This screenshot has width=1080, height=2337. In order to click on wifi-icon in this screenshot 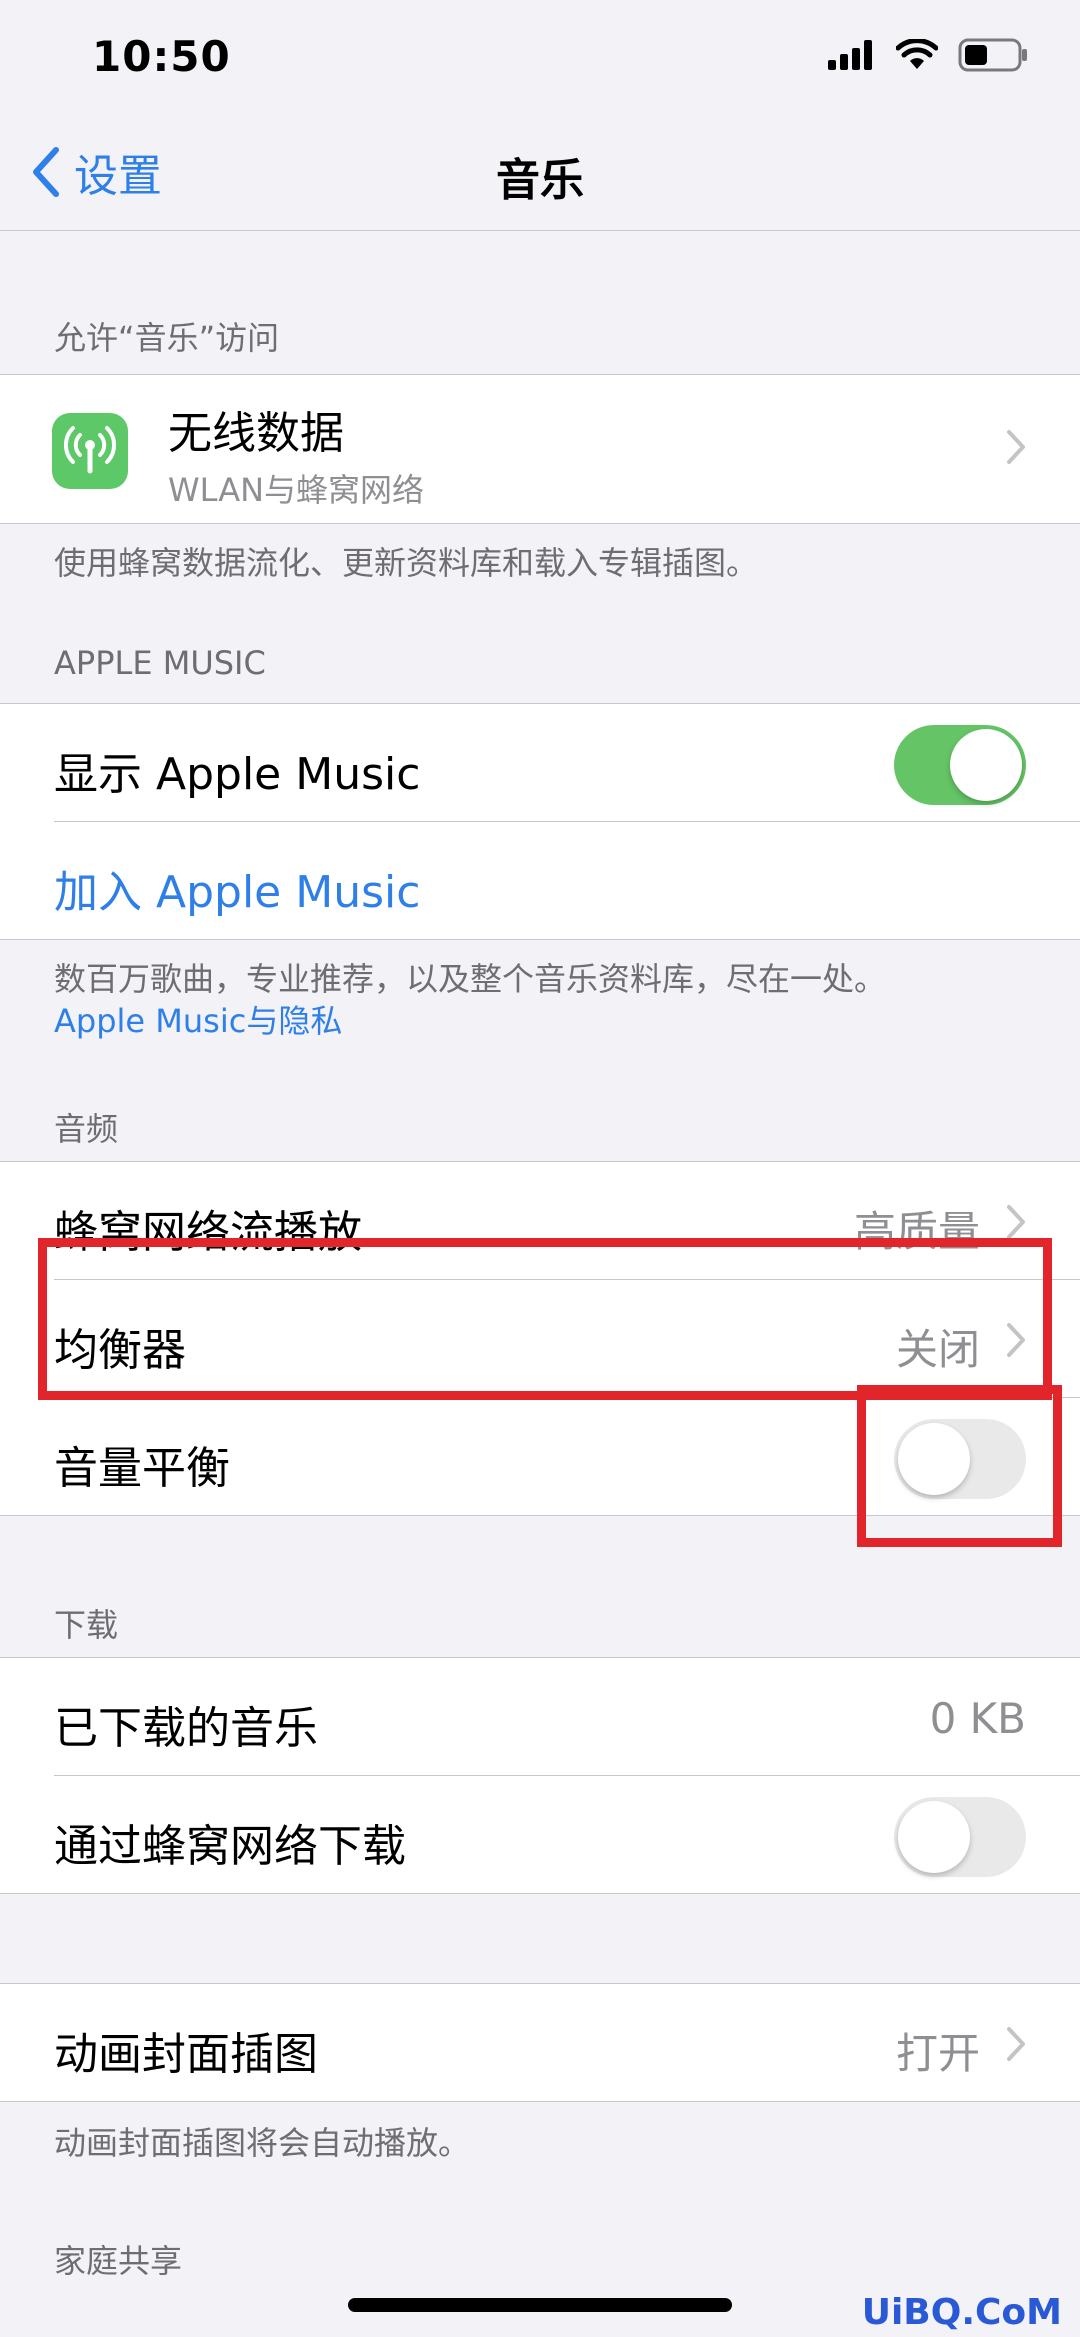, I will do `click(917, 54)`.